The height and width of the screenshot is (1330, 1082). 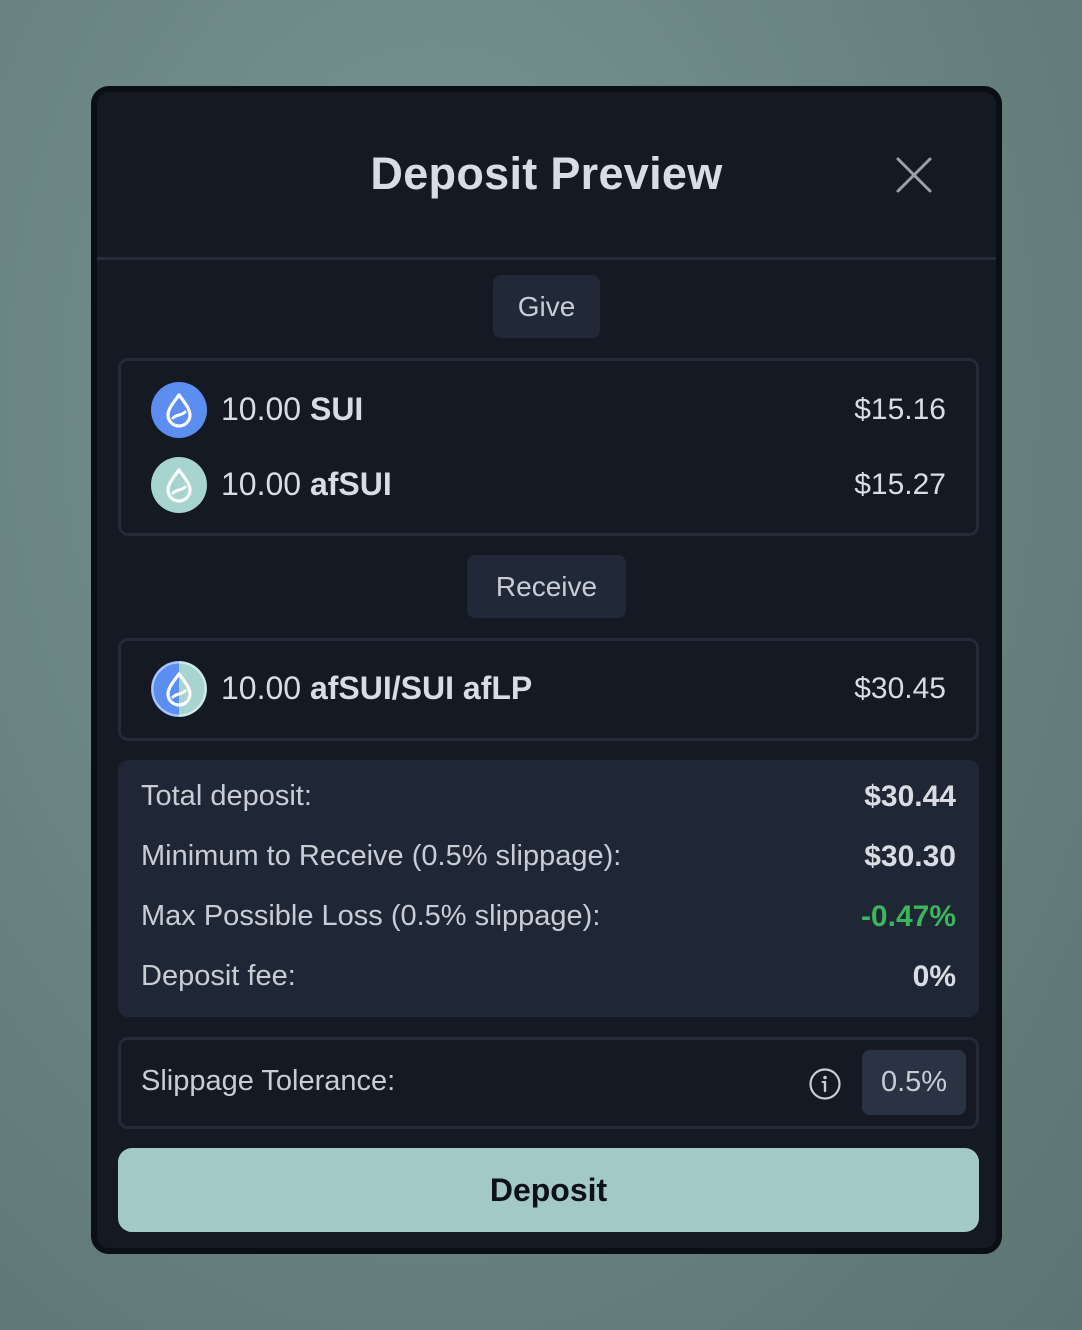 I want to click on modal-header: Deposit Preview, so click(x=546, y=176).